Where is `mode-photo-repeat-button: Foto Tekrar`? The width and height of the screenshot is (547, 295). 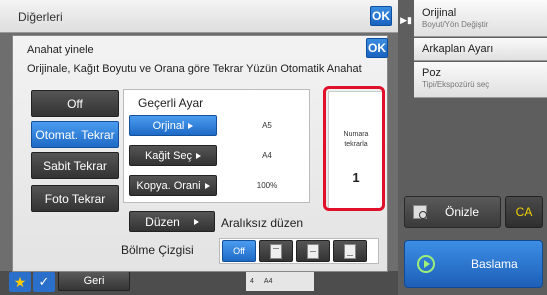 mode-photo-repeat-button: Foto Tekrar is located at coordinates (75, 198).